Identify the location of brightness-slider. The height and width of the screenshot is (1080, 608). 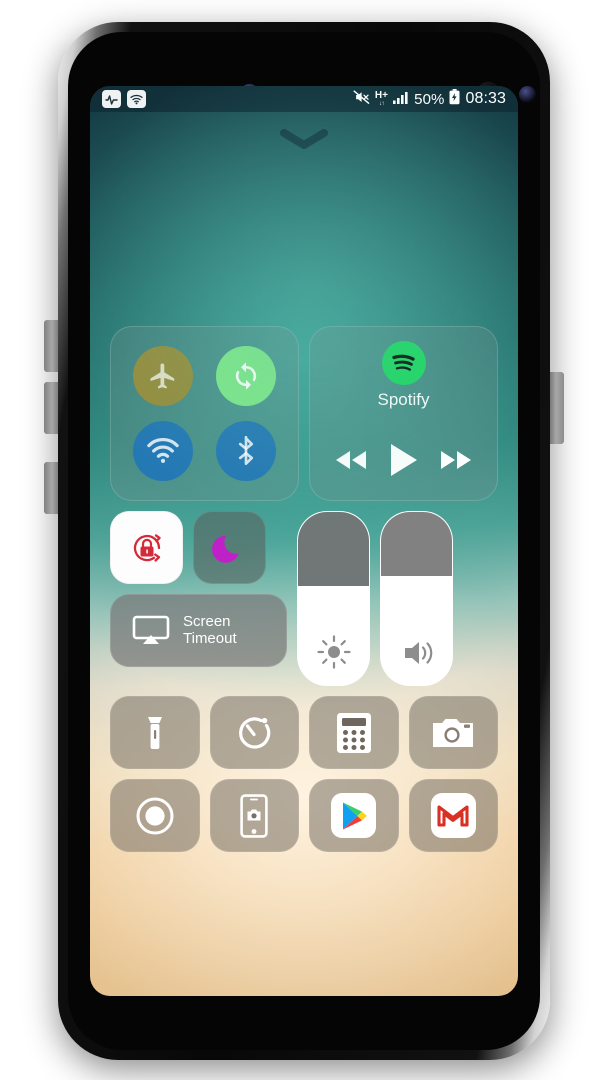
(333, 598).